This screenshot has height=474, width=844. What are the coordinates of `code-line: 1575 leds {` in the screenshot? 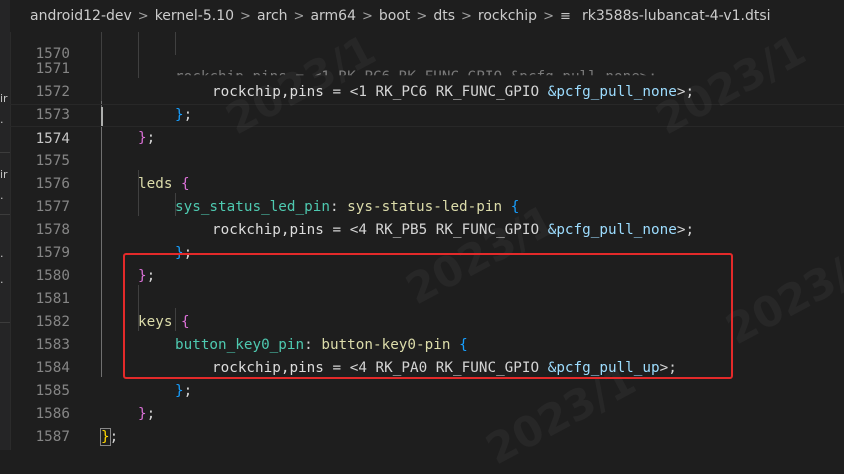 It's located at (427, 159).